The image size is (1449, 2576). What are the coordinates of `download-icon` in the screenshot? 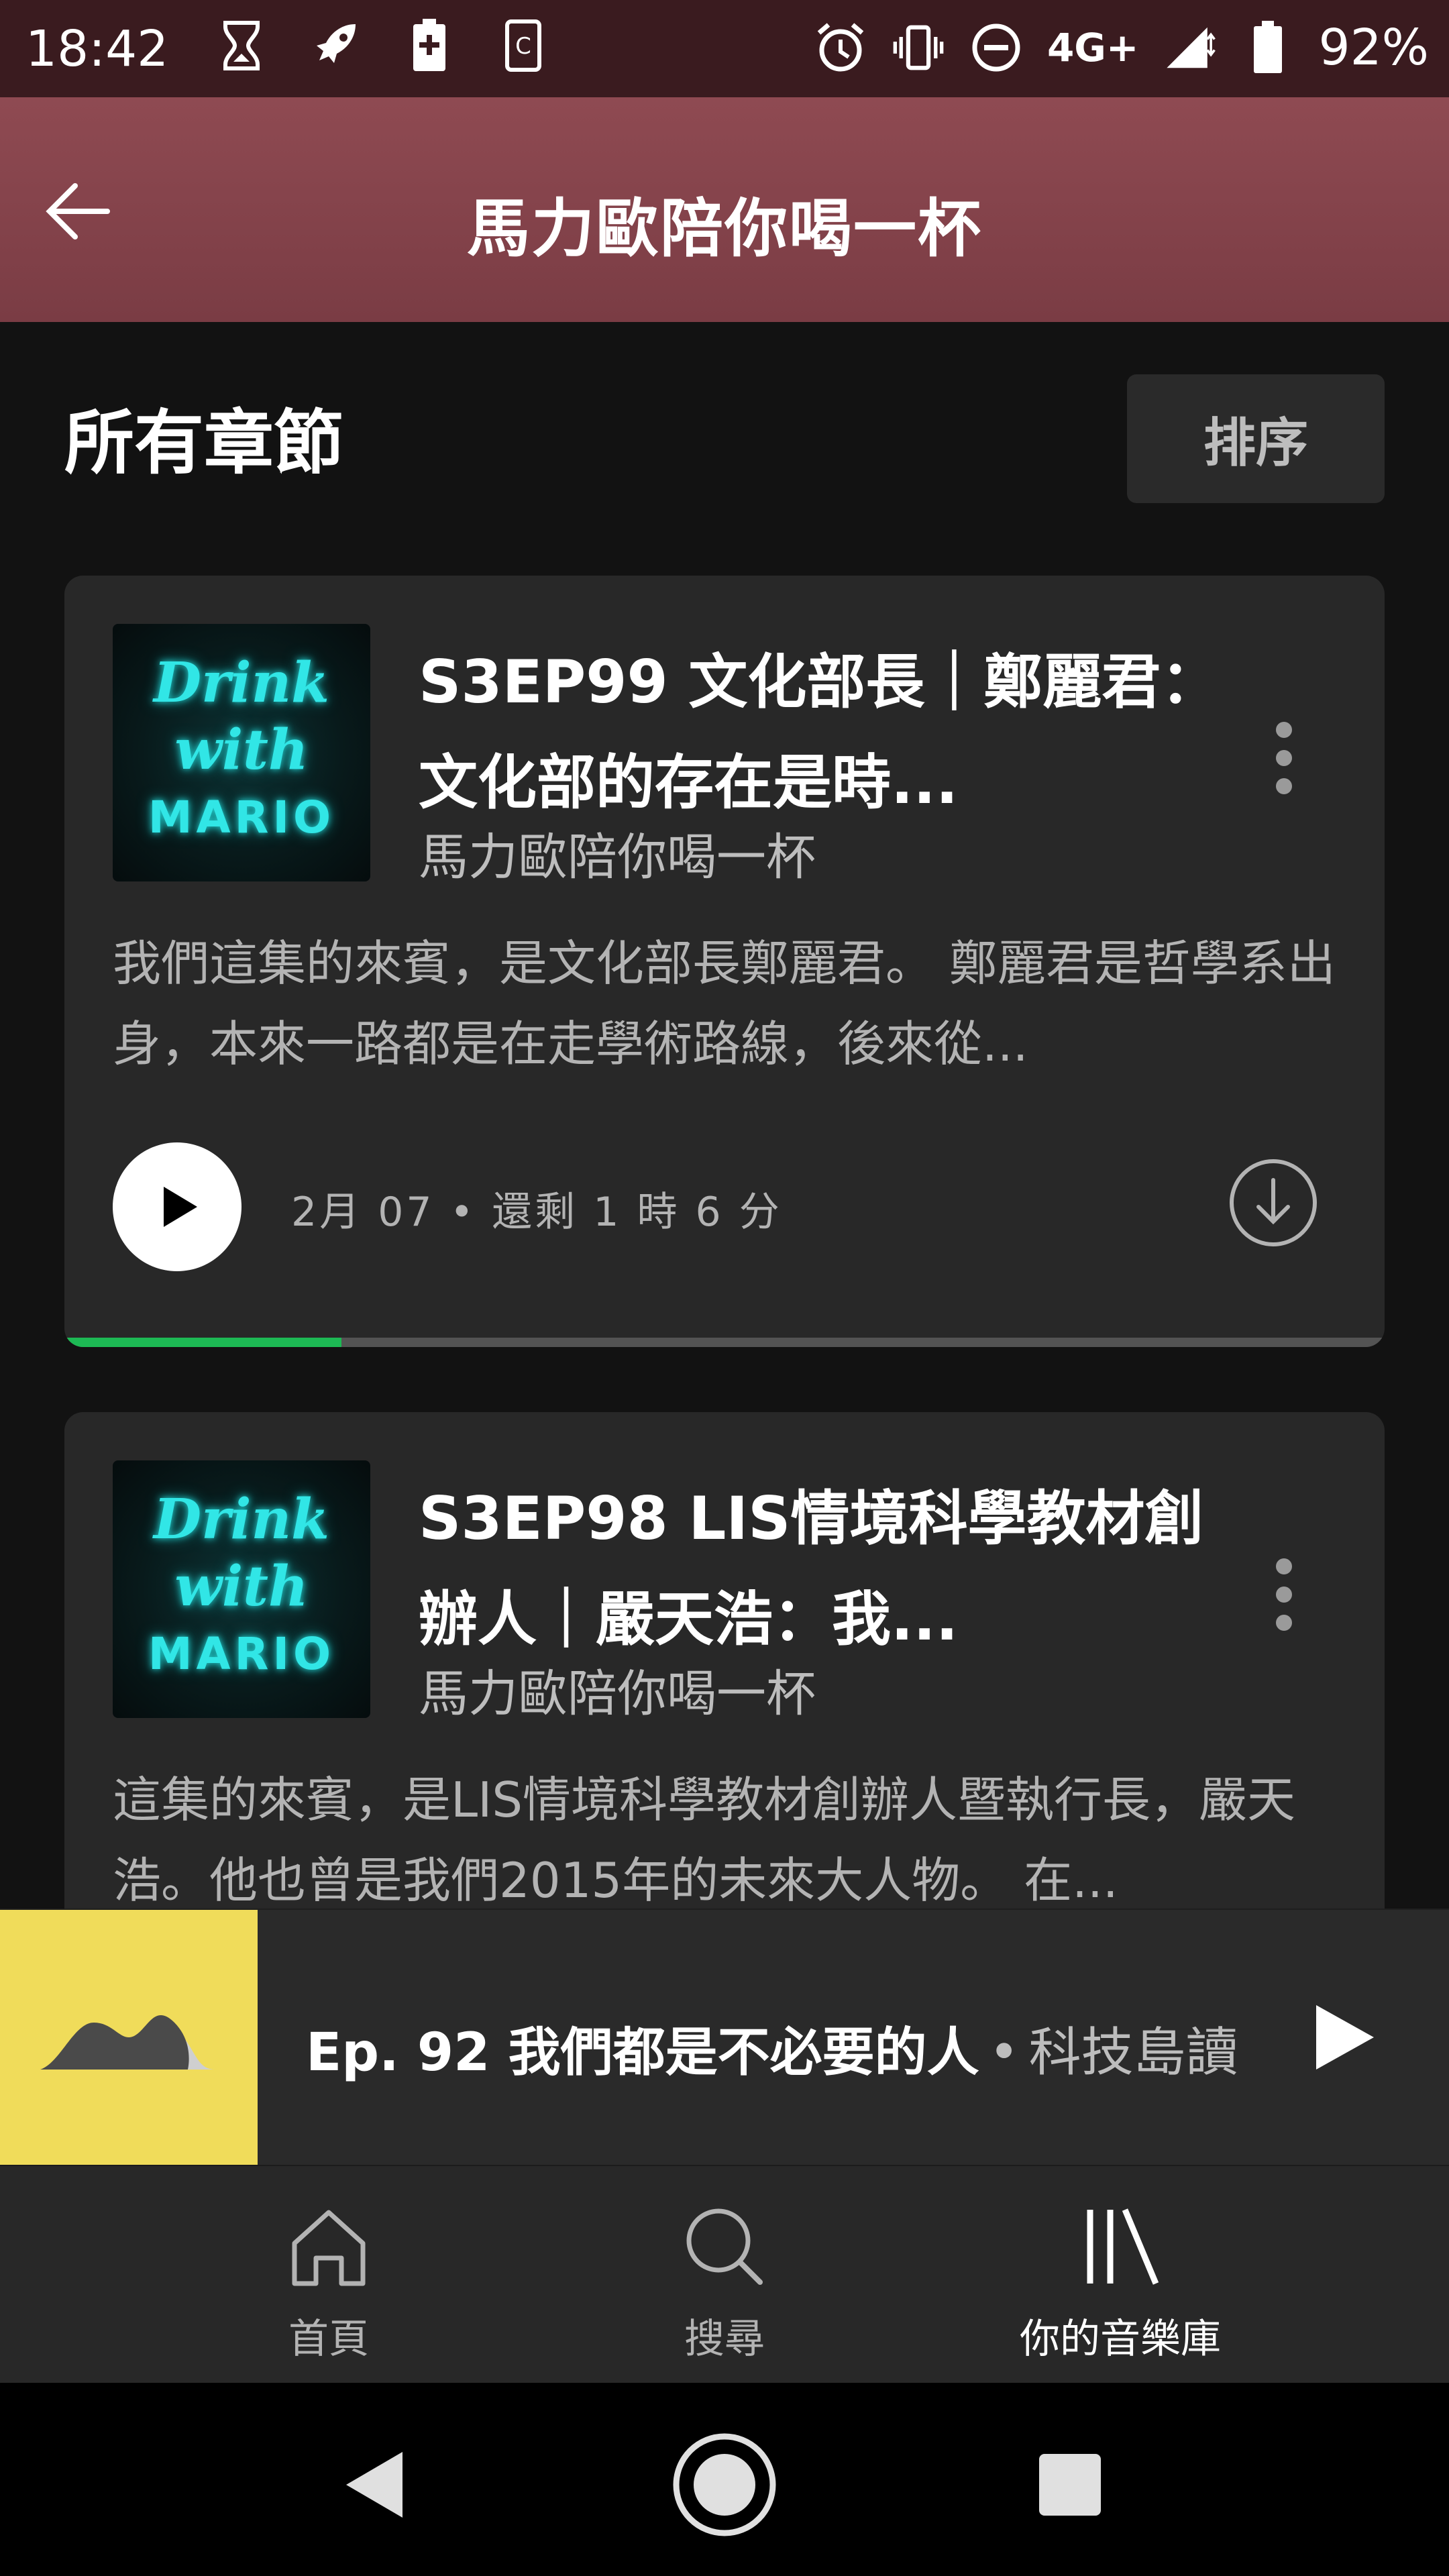 It's located at (1273, 1202).